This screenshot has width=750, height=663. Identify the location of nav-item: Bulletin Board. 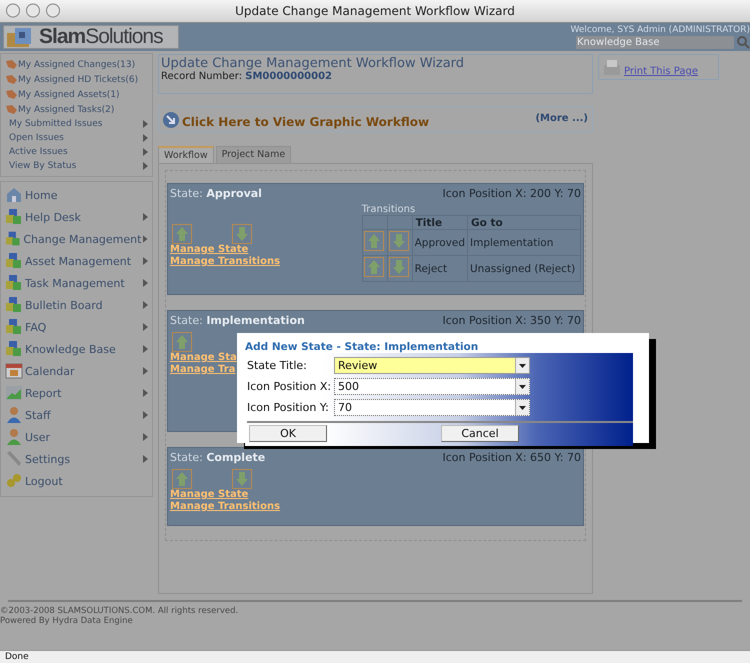
(76, 305).